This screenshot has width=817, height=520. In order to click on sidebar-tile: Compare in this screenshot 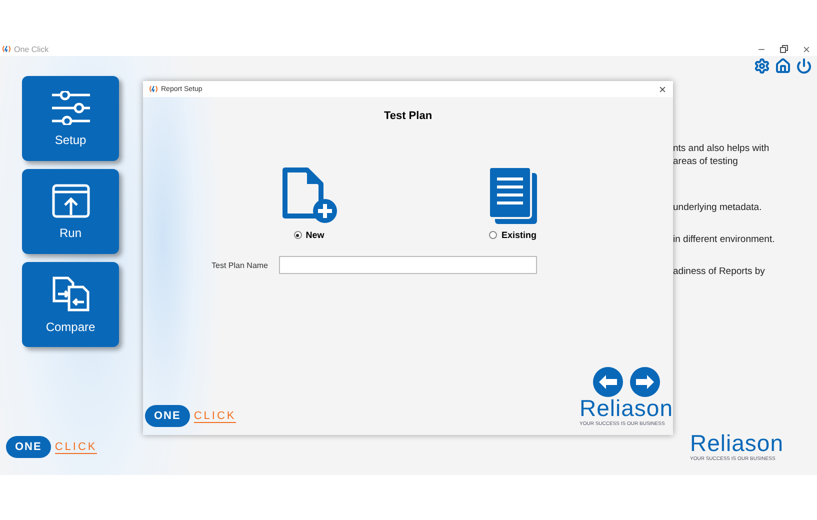, I will do `click(70, 304)`.